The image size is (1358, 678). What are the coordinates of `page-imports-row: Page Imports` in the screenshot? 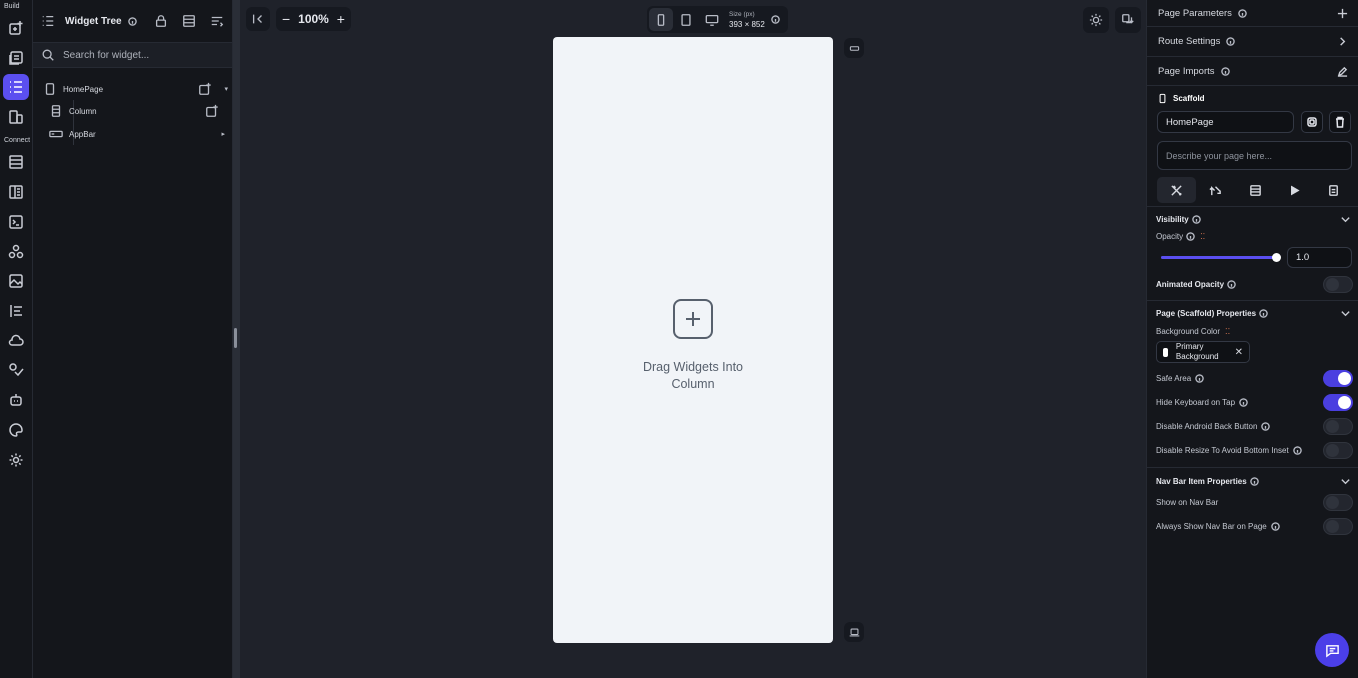 It's located at (1252, 71).